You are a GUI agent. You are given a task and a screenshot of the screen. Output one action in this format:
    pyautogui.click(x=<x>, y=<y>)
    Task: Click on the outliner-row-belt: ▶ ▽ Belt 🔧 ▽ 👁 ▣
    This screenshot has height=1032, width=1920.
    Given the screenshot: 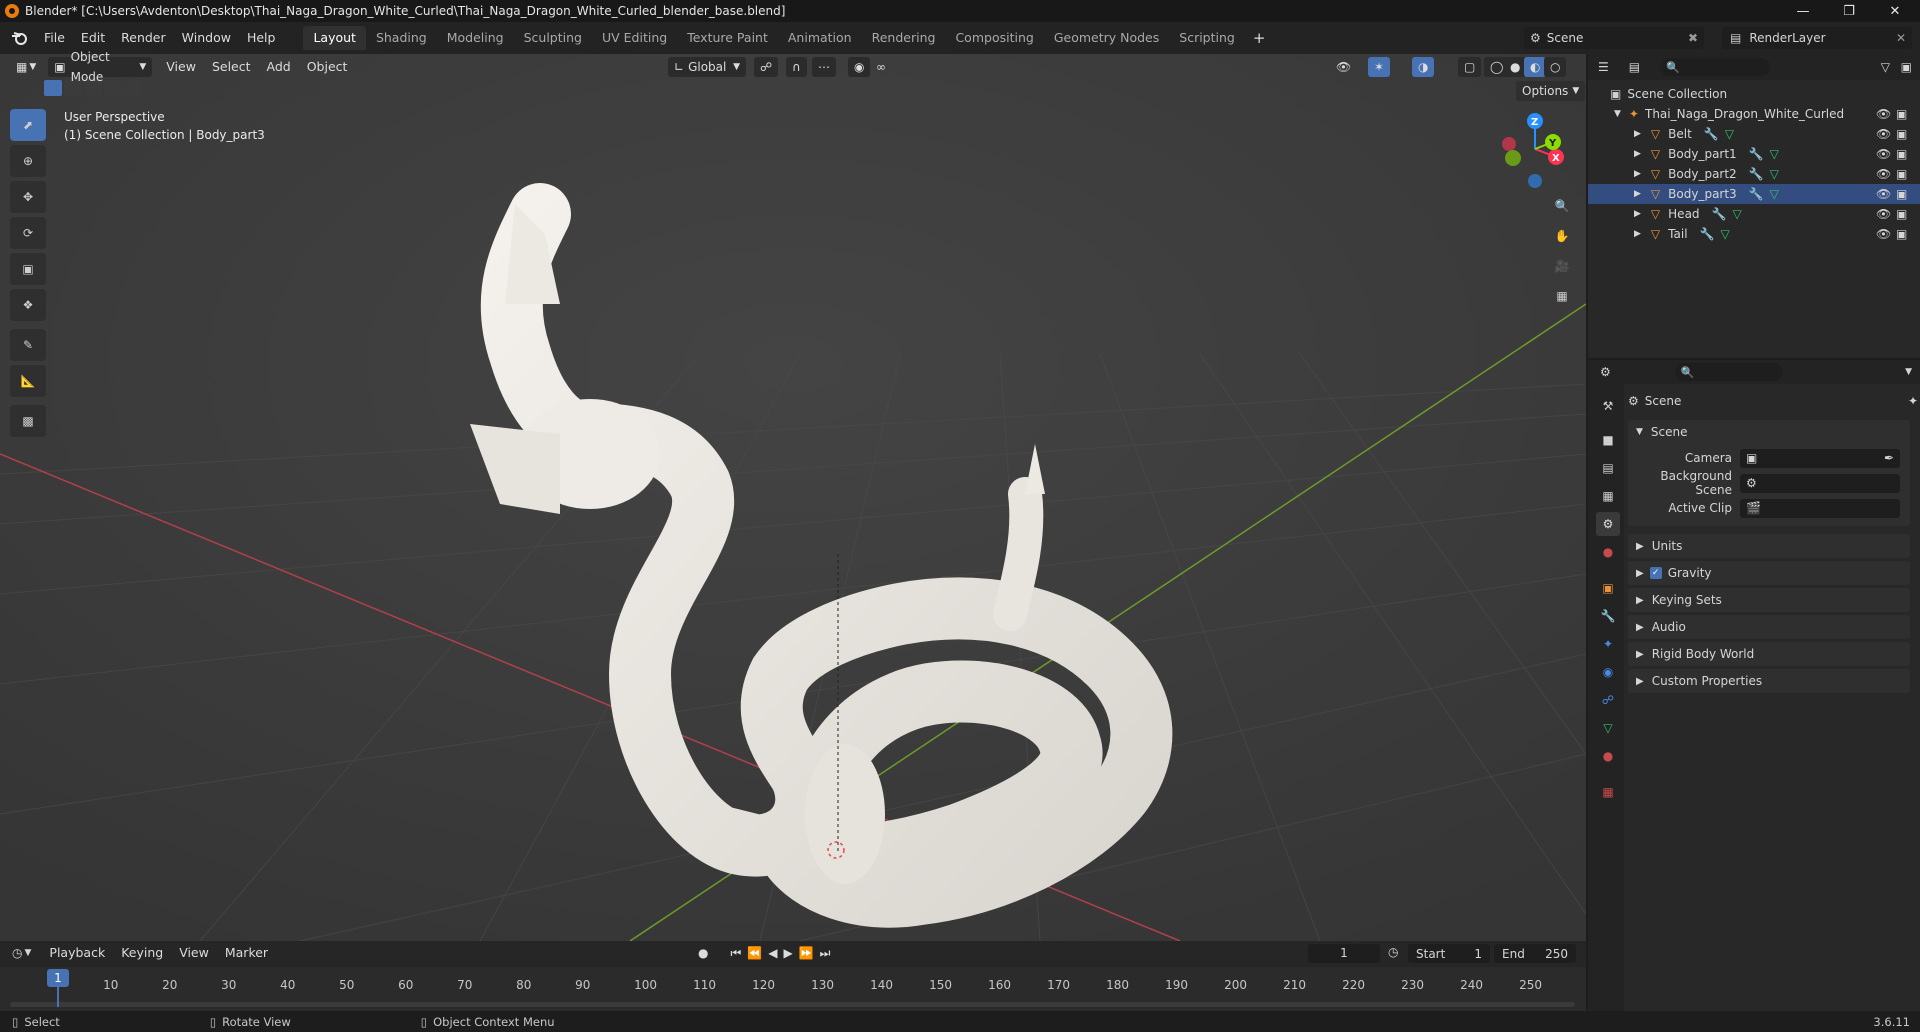 What is the action you would take?
    pyautogui.click(x=1754, y=134)
    